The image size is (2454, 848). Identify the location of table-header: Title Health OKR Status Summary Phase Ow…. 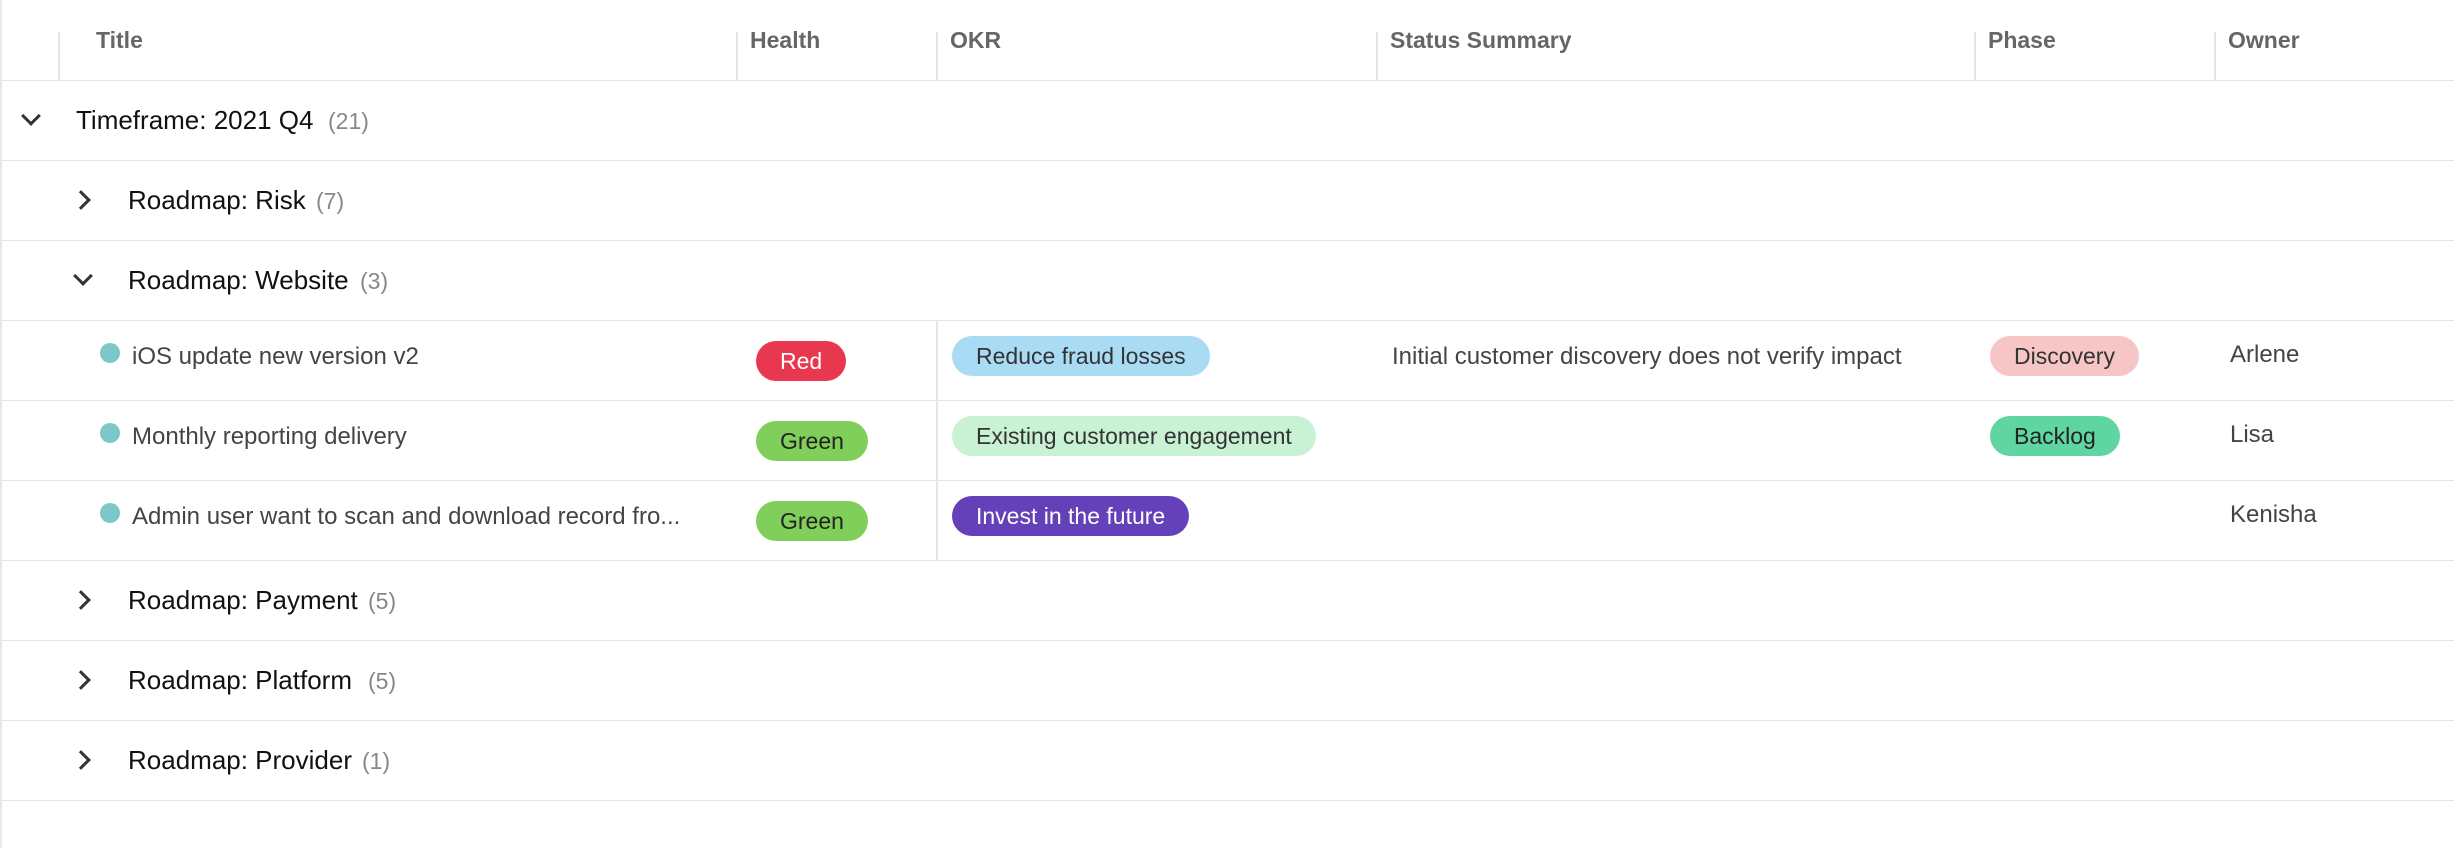
(1228, 40).